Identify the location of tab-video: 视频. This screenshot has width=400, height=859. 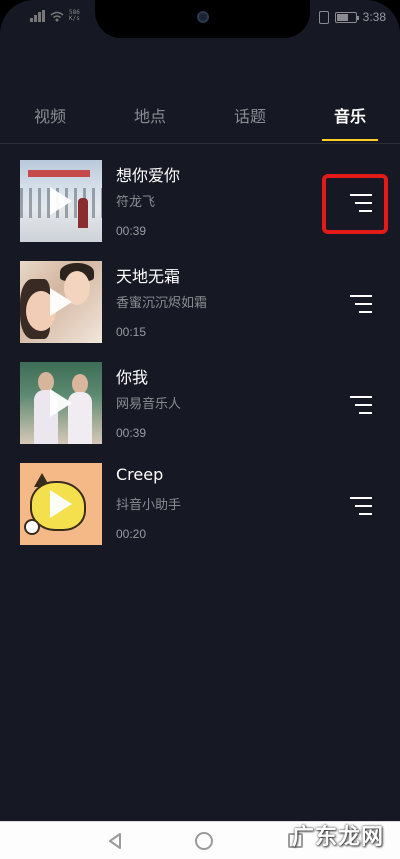
(50, 124).